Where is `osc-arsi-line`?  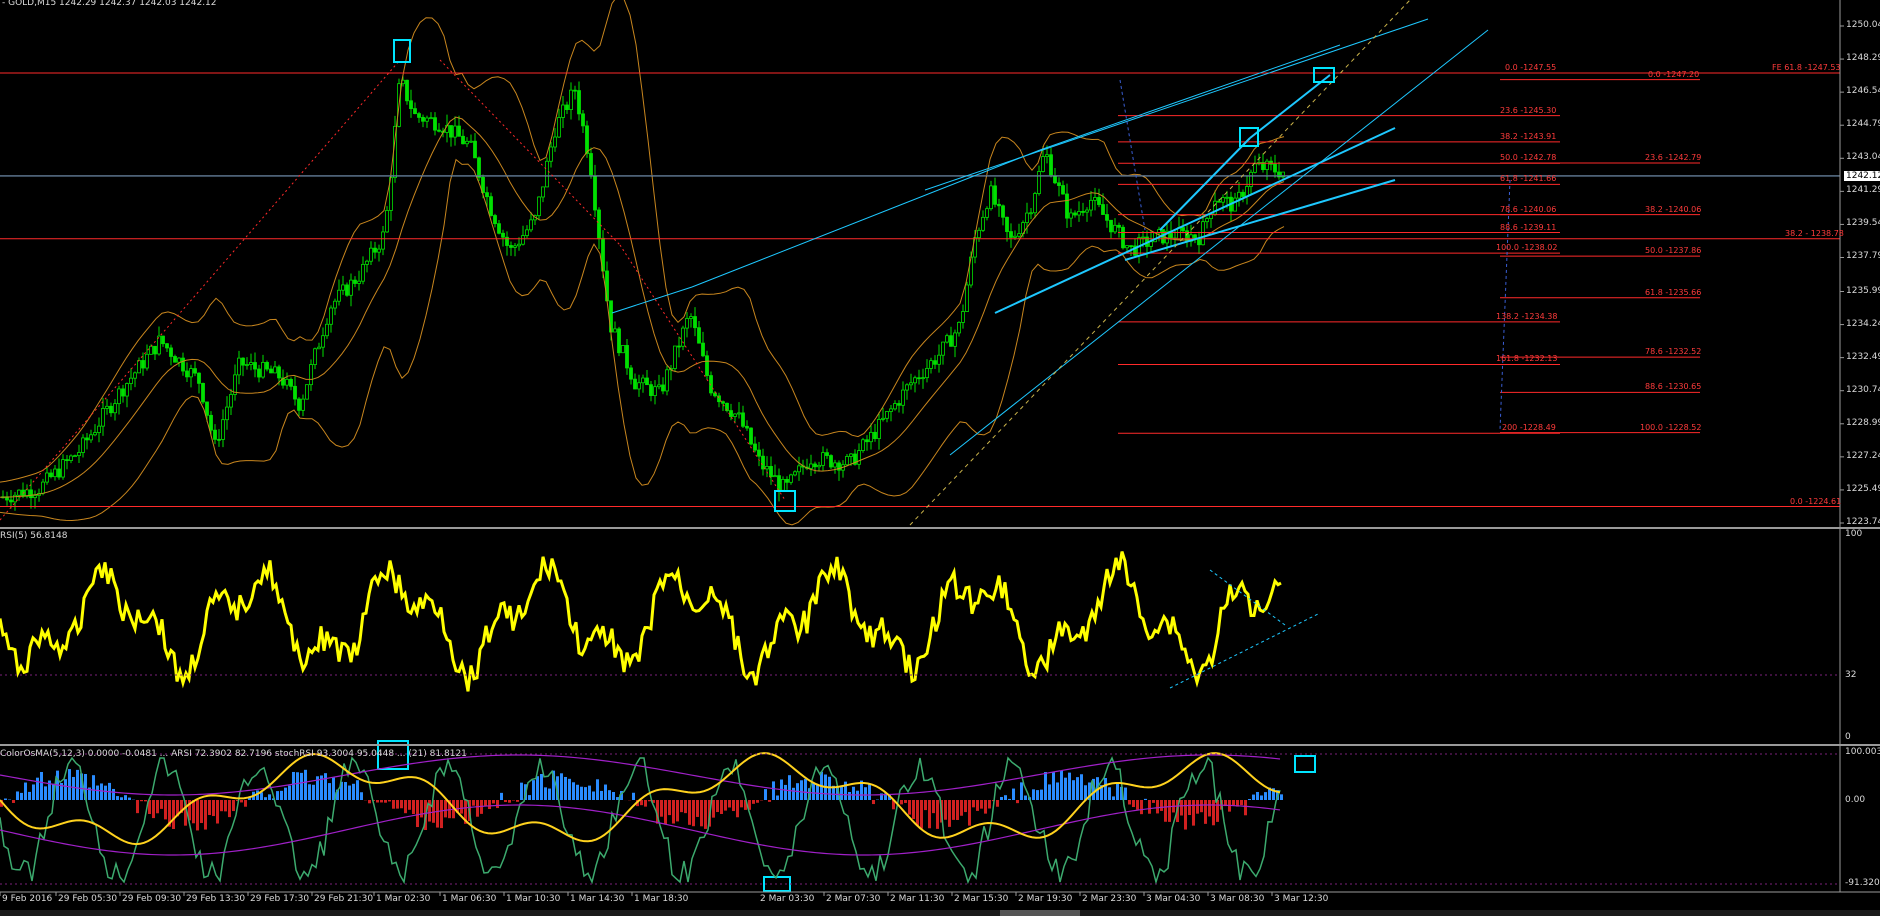
osc-arsi-line is located at coordinates (640, 799).